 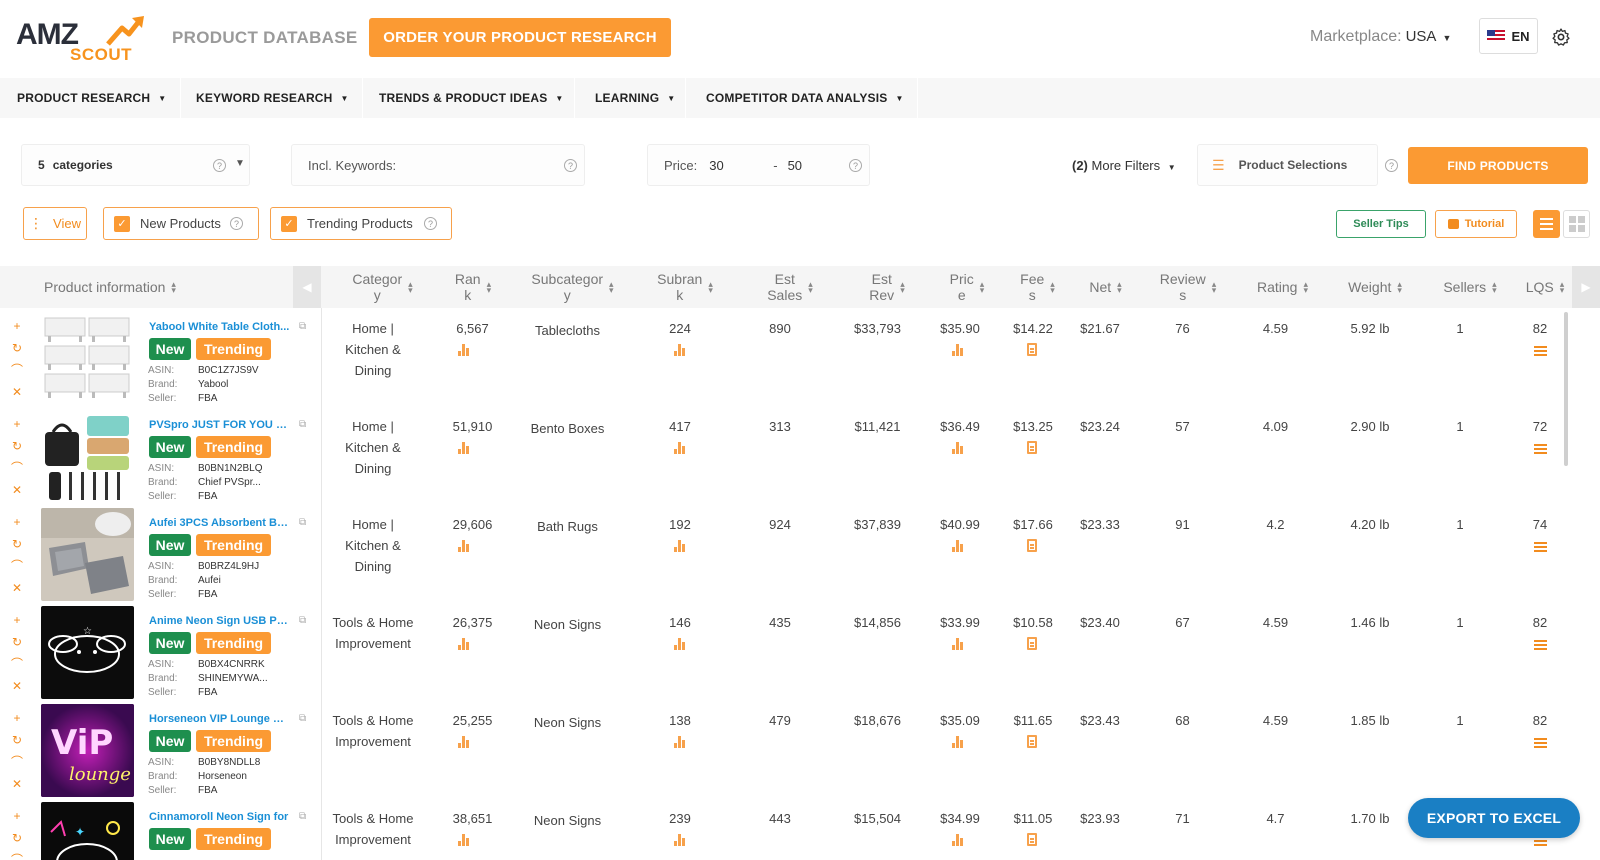 What do you see at coordinates (1476, 224) in the screenshot?
I see `tutorial-button: Tutorial` at bounding box center [1476, 224].